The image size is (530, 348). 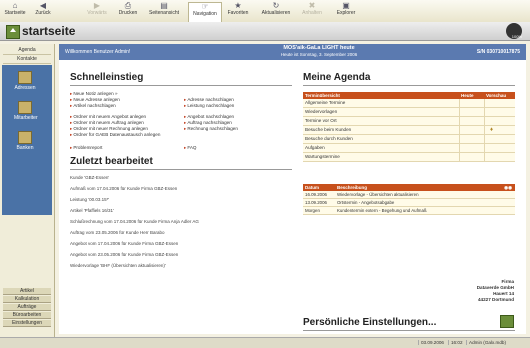 What do you see at coordinates (97, 5) in the screenshot?
I see `forward-icon: ▶` at bounding box center [97, 5].